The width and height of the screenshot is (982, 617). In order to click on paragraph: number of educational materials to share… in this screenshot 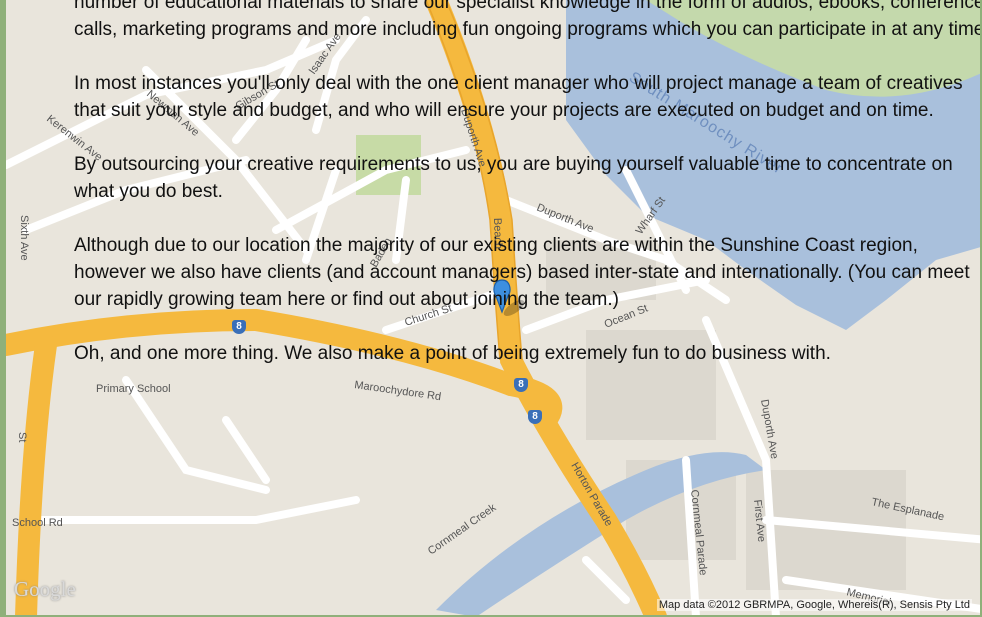, I will do `click(528, 20)`.